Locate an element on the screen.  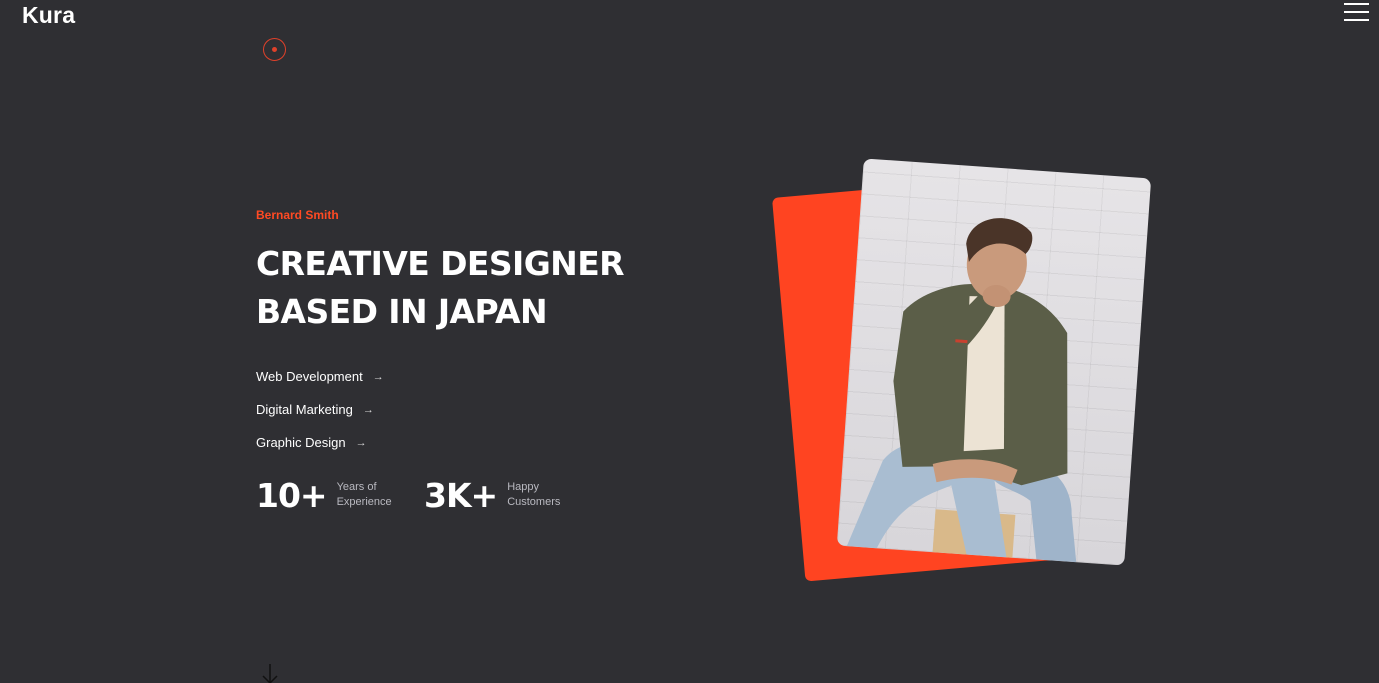
stat-label-line: Happy is located at coordinates (523, 487).